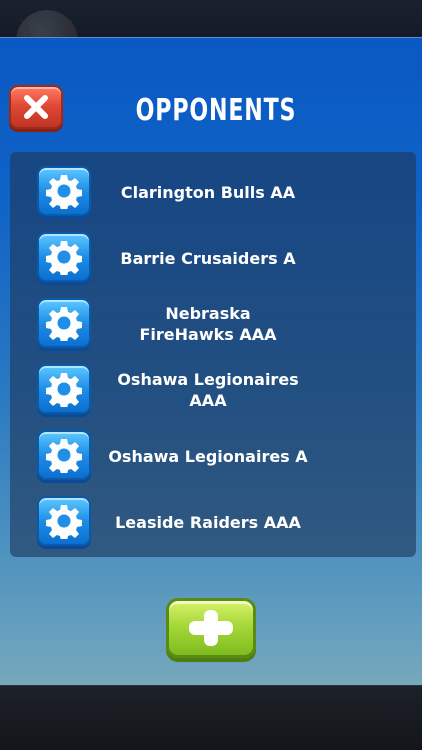  I want to click on list-item: Barrie Crusaiders A, so click(213, 258).